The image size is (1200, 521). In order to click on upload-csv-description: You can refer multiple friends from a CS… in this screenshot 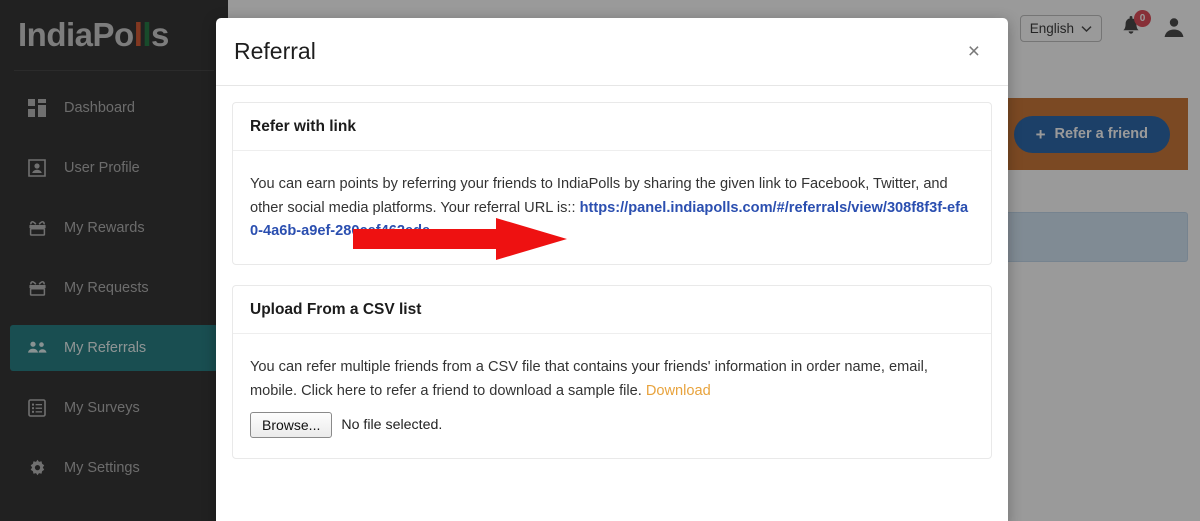, I will do `click(589, 378)`.